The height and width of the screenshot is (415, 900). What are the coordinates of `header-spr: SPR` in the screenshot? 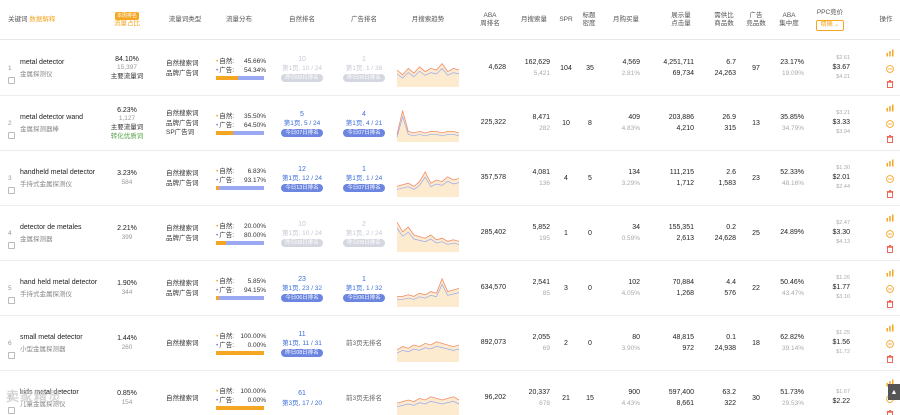 It's located at (566, 20).